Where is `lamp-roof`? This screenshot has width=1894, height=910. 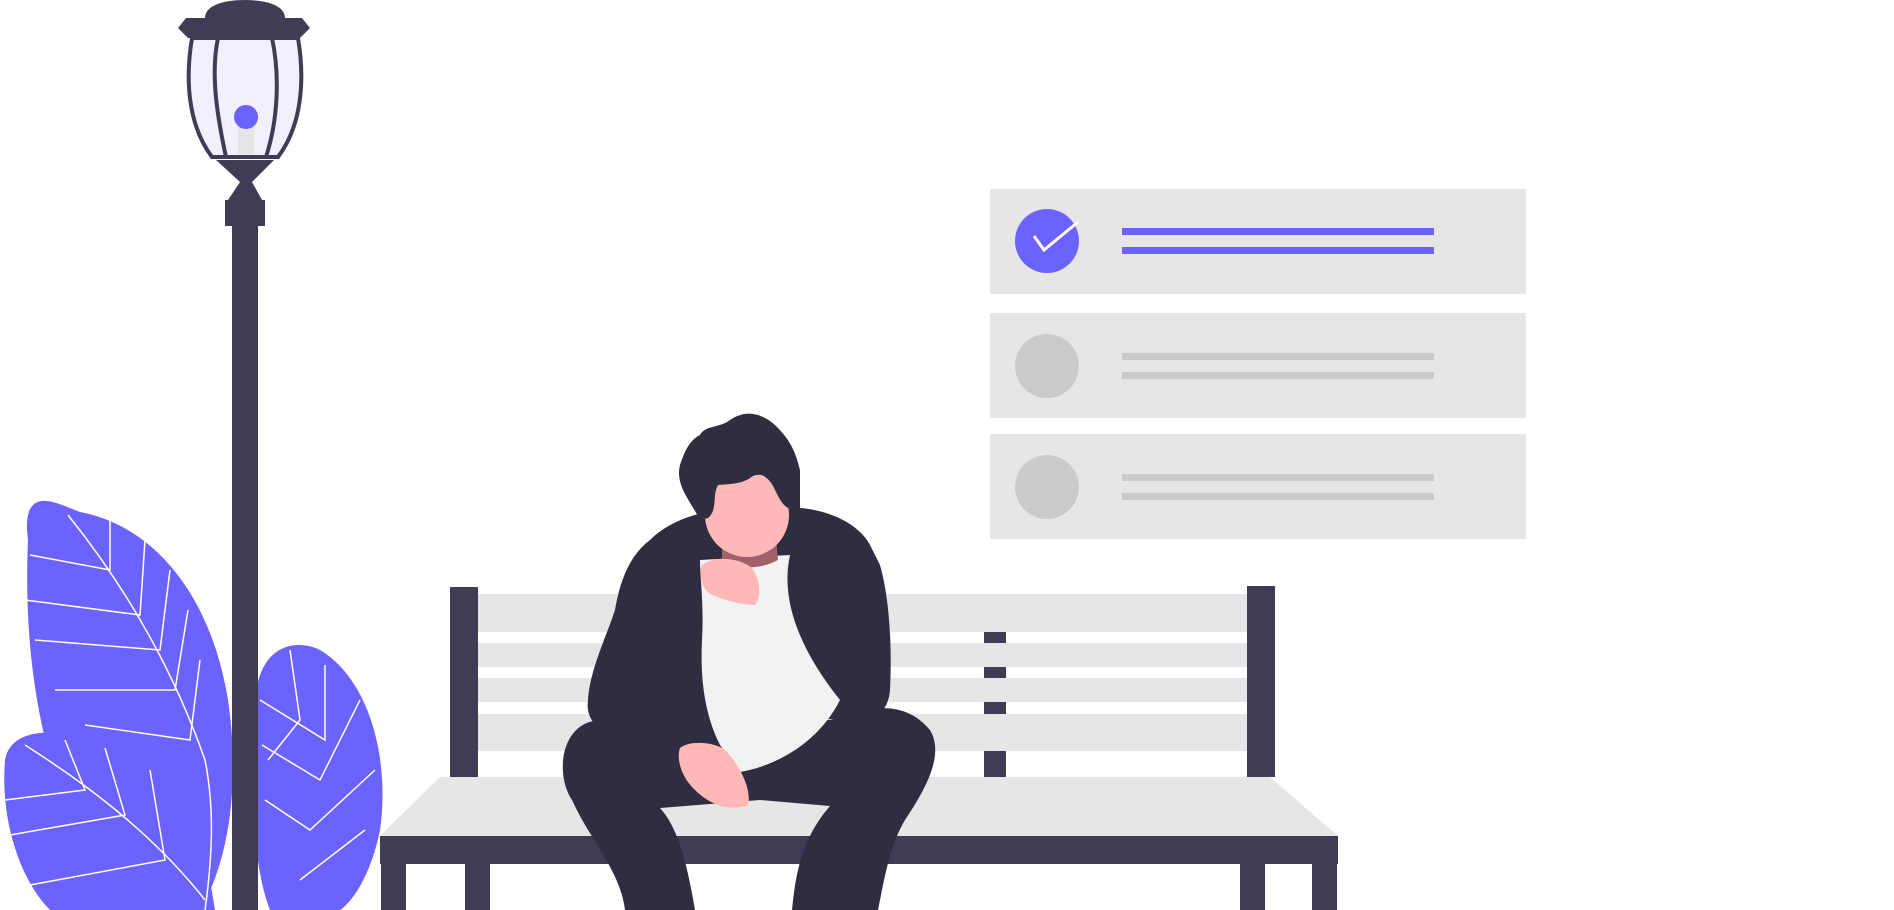 lamp-roof is located at coordinates (244, 19).